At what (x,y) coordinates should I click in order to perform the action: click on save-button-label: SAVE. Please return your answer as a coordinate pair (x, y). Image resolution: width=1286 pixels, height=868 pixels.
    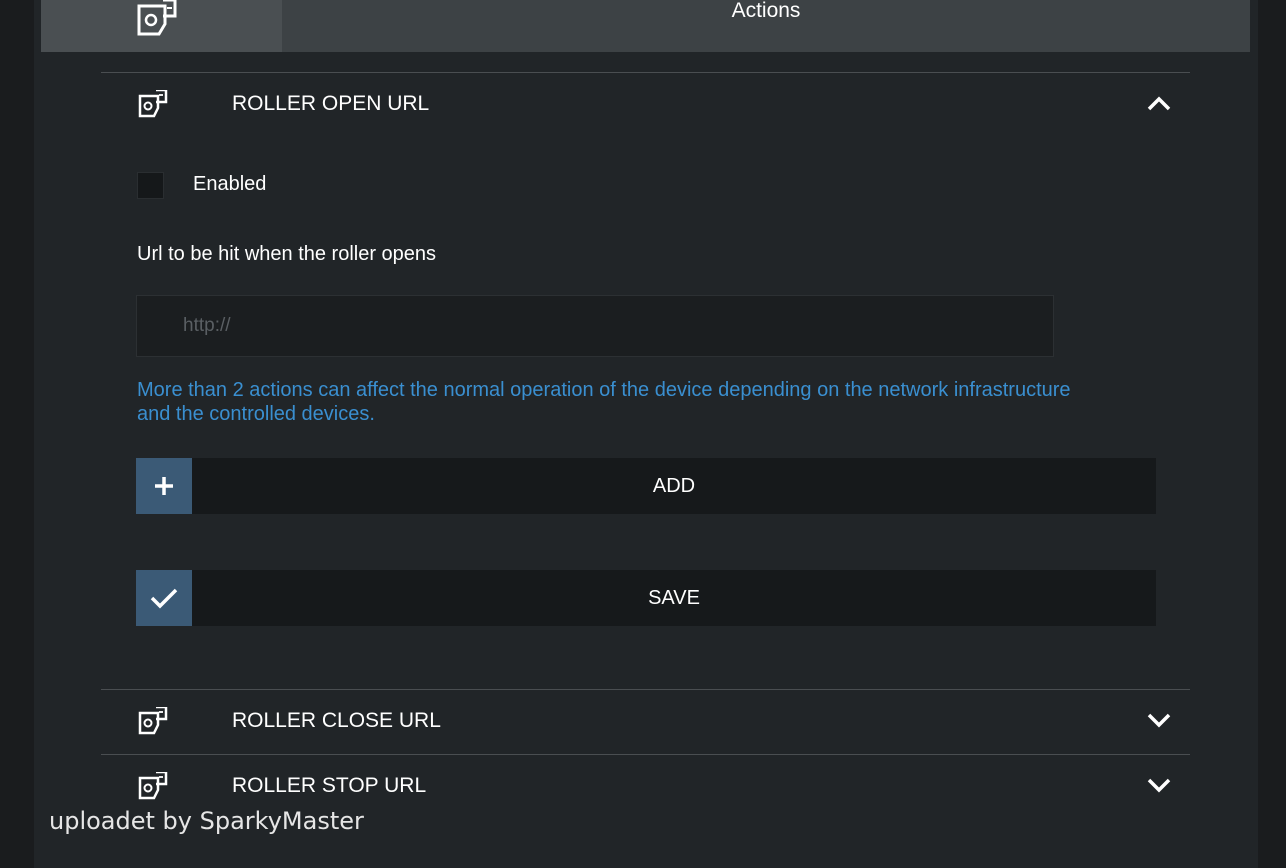
    Looking at the image, I should click on (674, 598).